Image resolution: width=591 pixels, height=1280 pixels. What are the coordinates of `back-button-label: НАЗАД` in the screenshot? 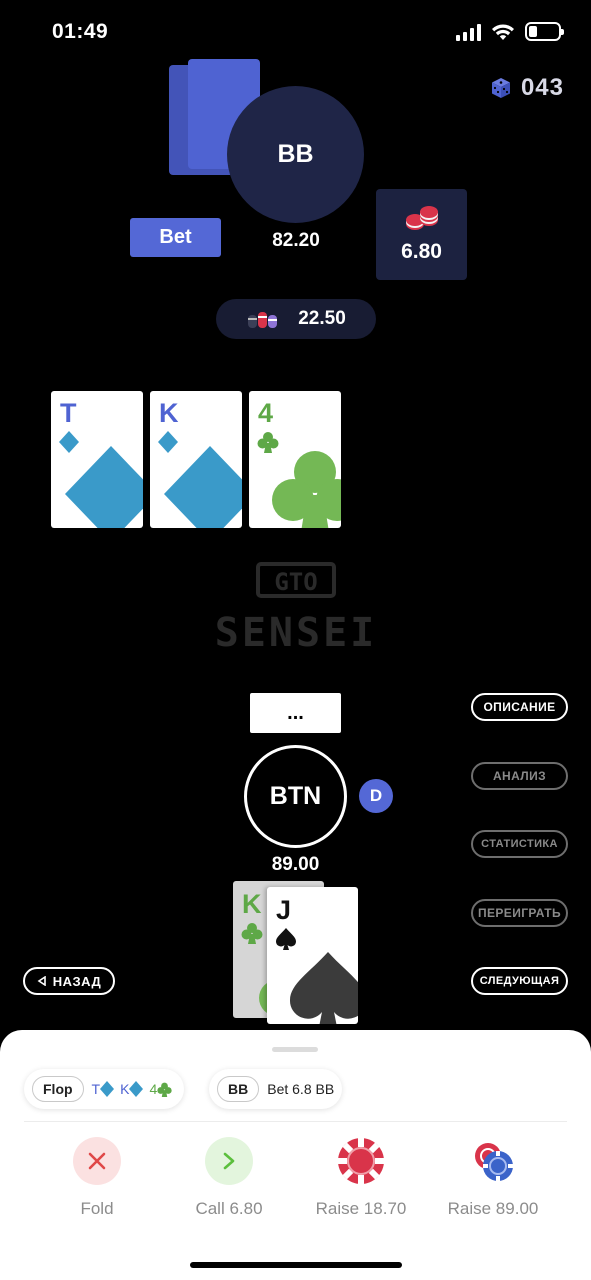 It's located at (77, 981).